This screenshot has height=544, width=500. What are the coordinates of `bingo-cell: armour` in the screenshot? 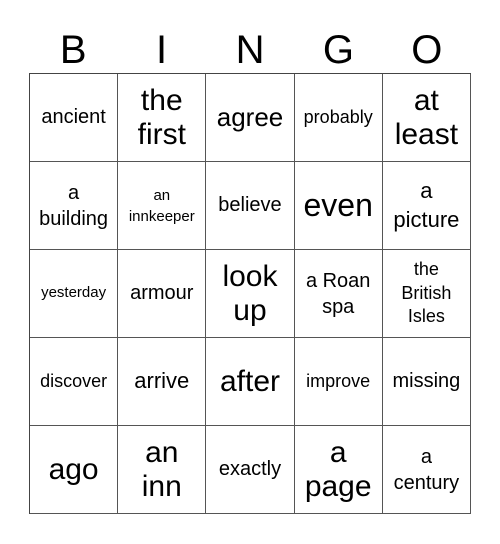 It's located at (162, 294).